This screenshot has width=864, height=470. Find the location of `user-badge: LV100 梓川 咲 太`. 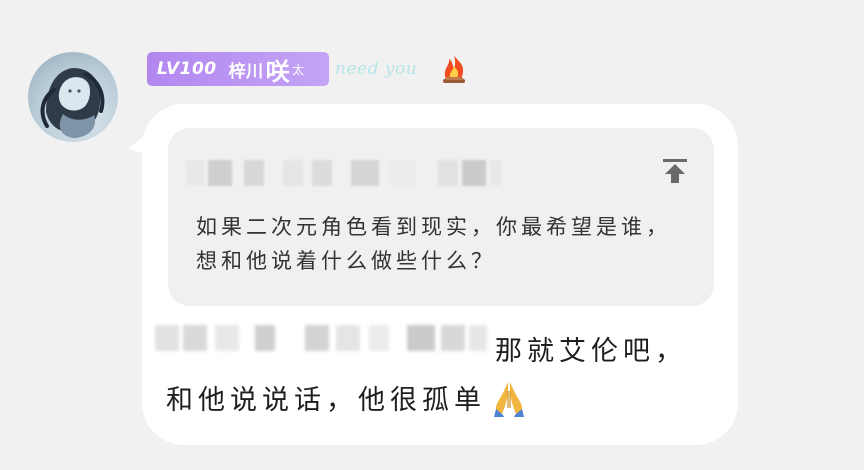

user-badge: LV100 梓川 咲 太 is located at coordinates (238, 69).